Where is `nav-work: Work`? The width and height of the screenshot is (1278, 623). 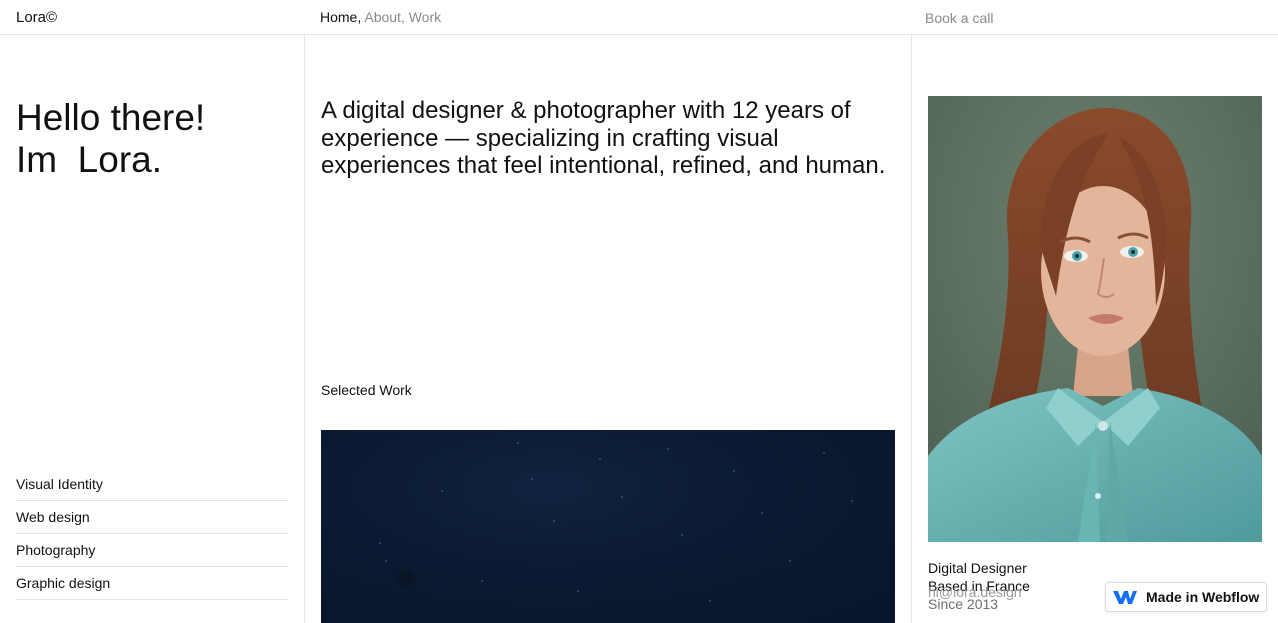
nav-work: Work is located at coordinates (423, 17).